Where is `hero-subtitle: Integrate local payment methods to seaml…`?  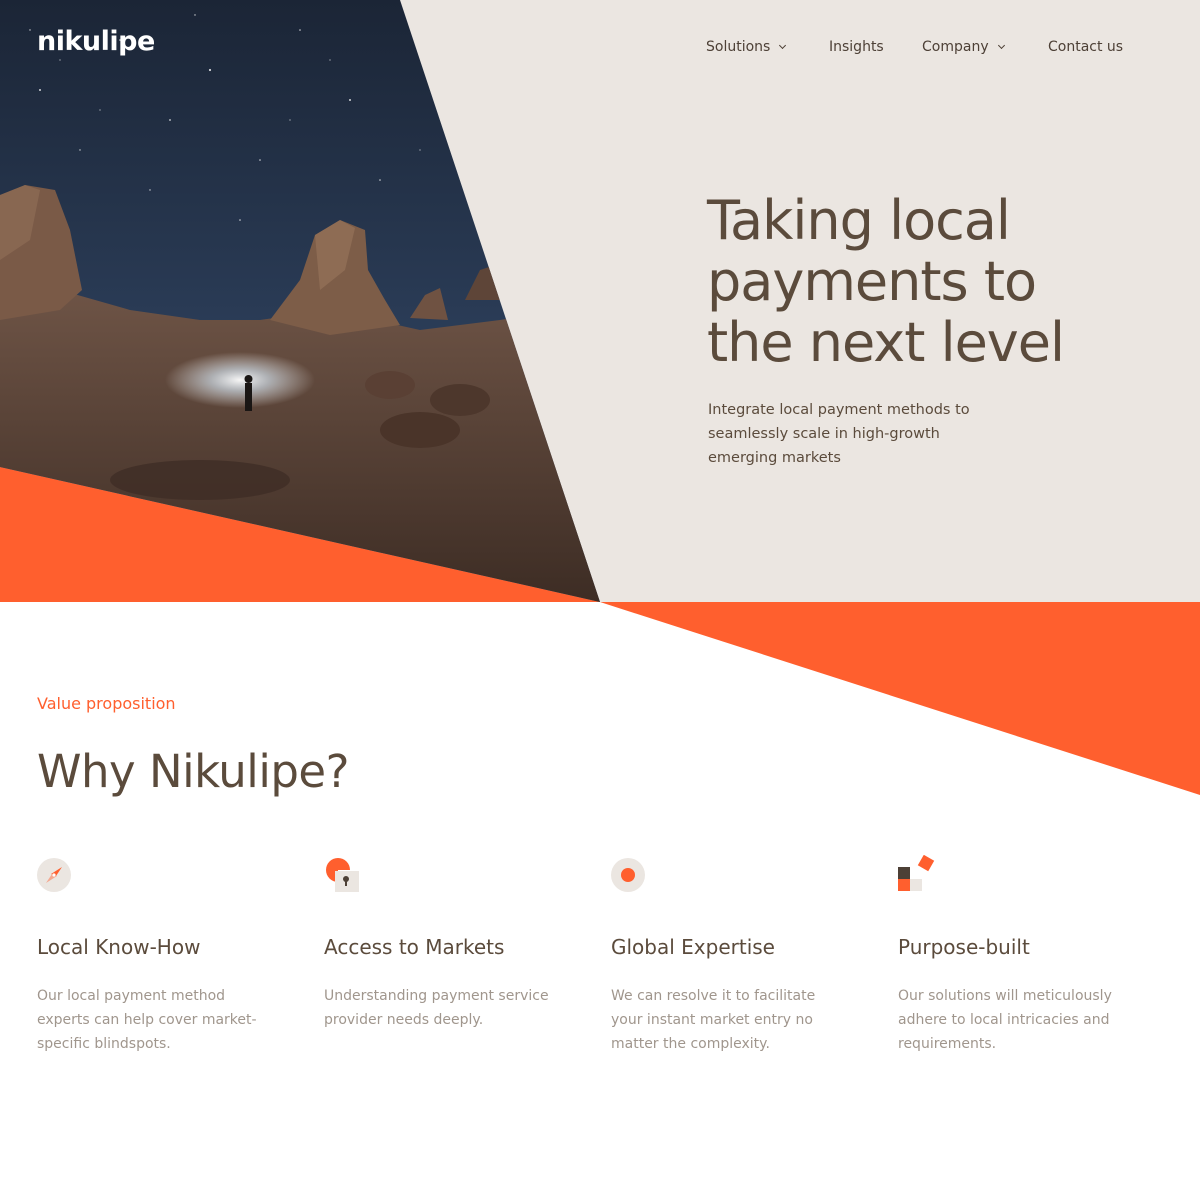
hero-subtitle: Integrate local payment methods to seaml… is located at coordinates (839, 434).